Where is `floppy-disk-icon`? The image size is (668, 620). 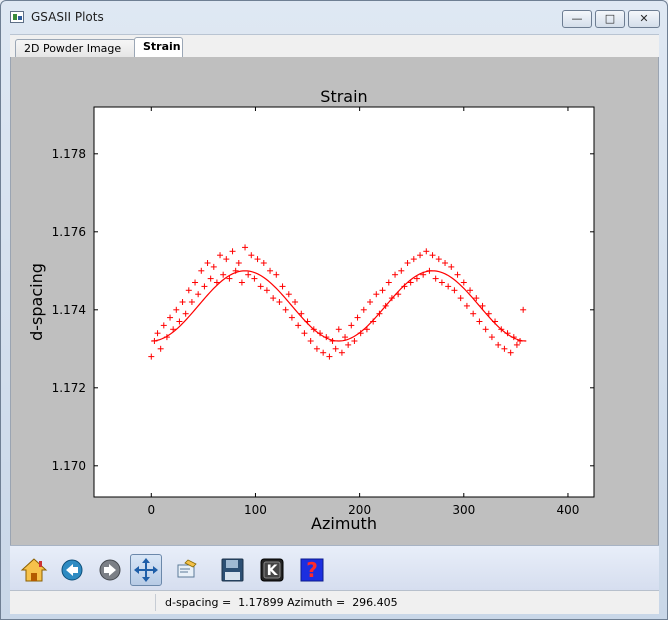
floppy-disk-icon is located at coordinates (232, 570).